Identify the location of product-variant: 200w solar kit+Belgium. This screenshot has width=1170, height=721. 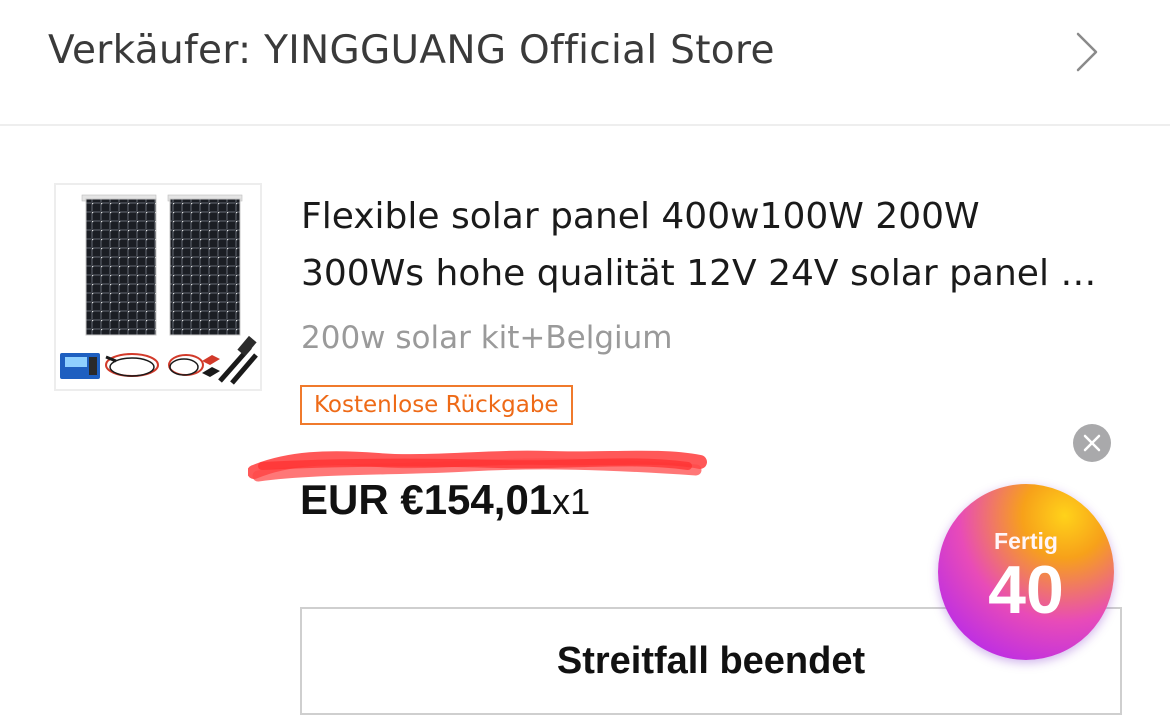
(487, 338).